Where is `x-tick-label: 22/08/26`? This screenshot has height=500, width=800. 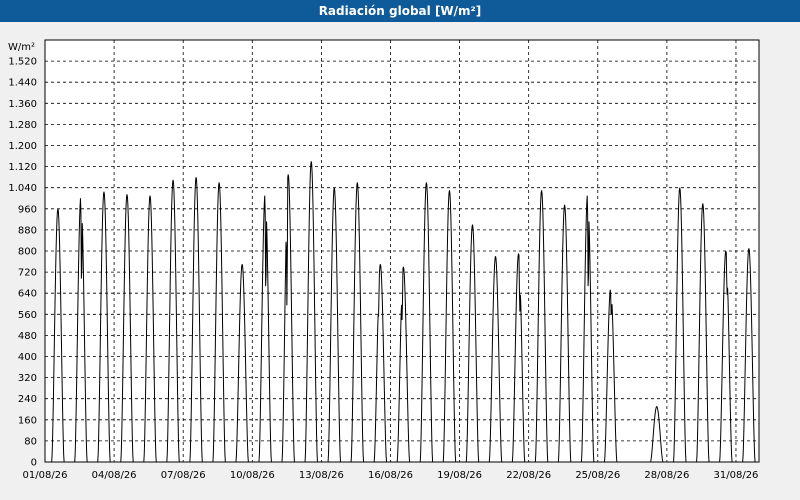 x-tick-label: 22/08/26 is located at coordinates (528, 475).